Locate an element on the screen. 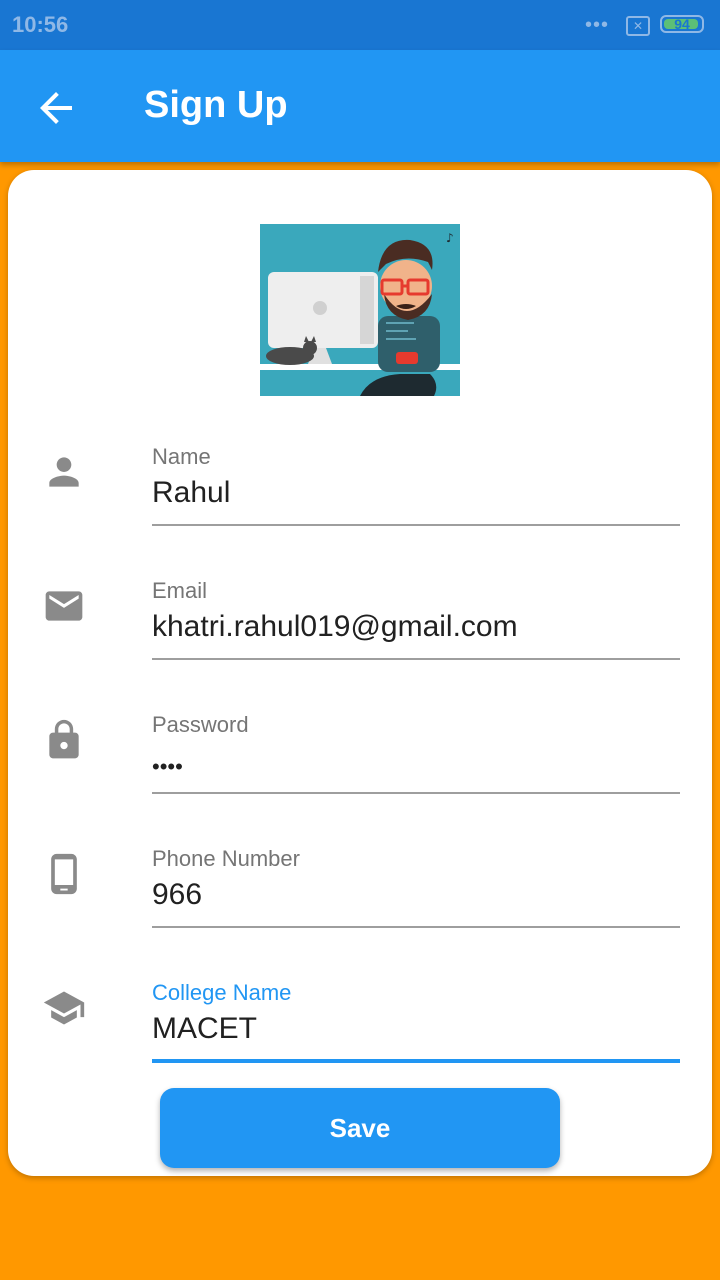 This screenshot has height=1280, width=720. name-underline is located at coordinates (416, 525).